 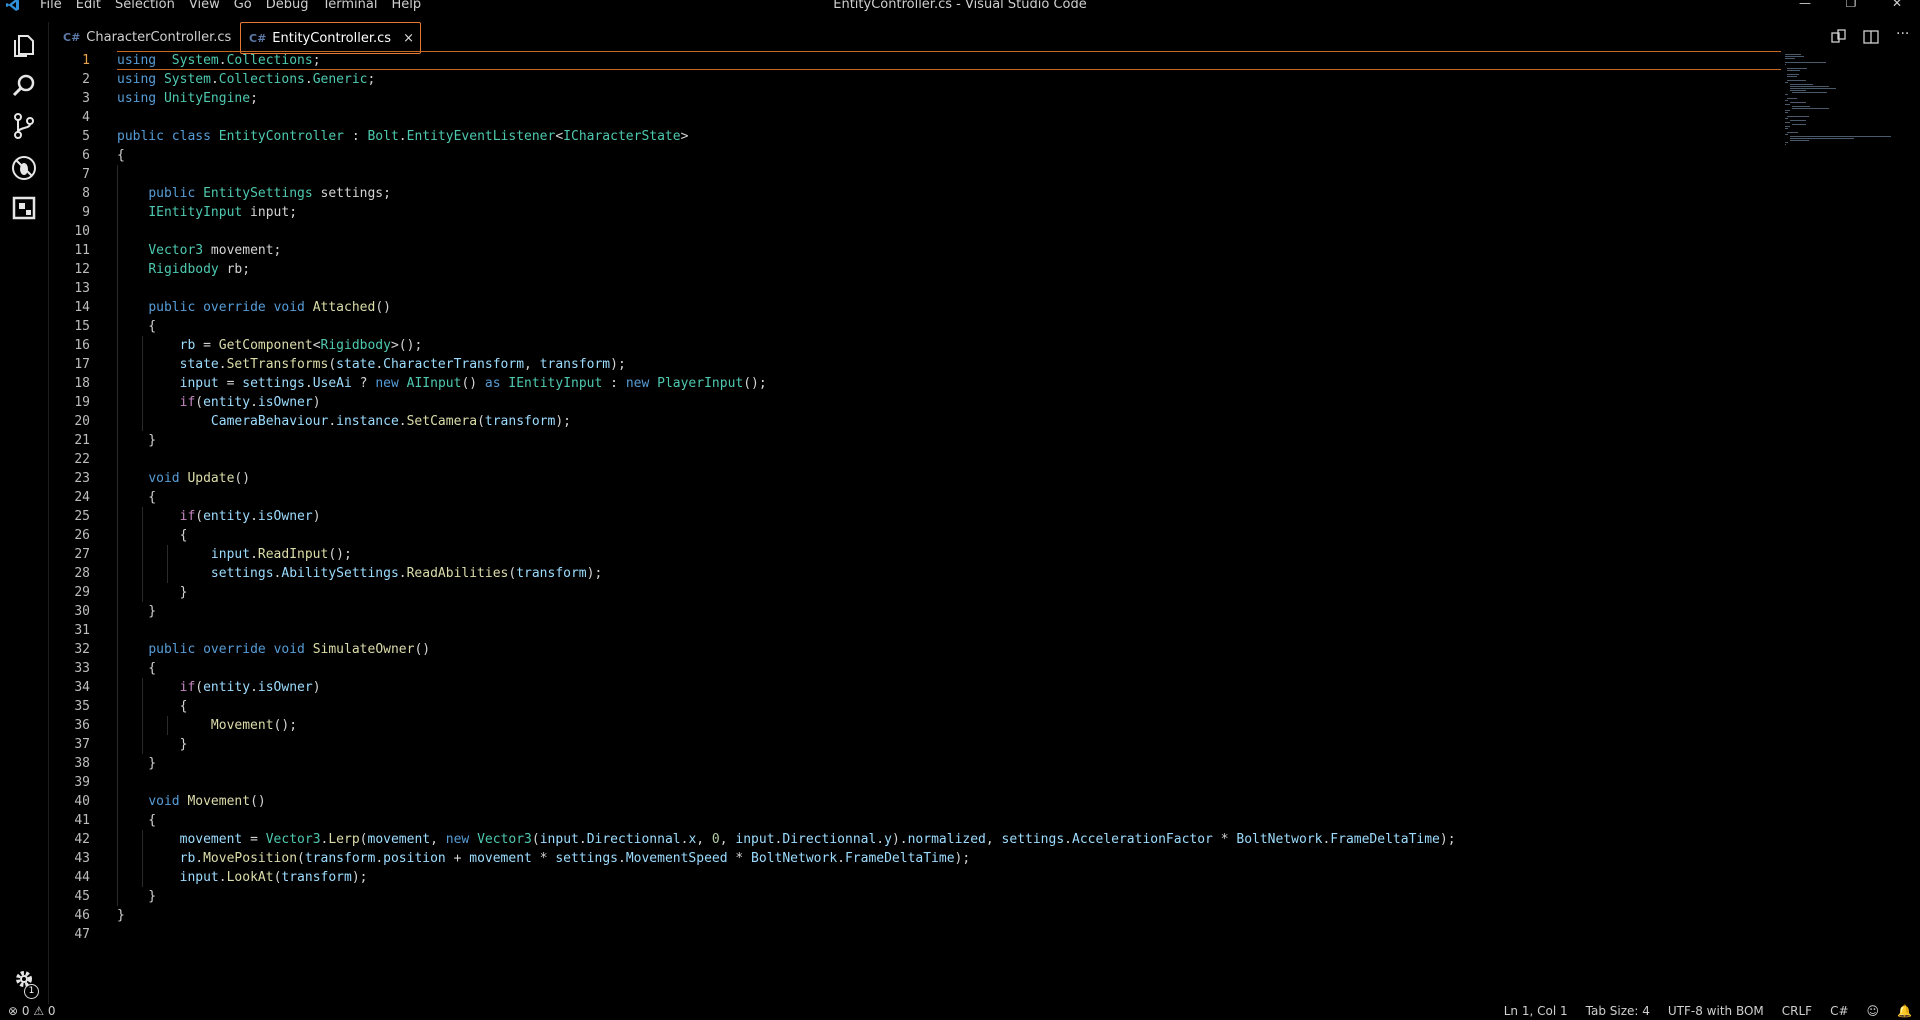 What do you see at coordinates (330, 38) in the screenshot?
I see `tab-entitycontroller: C# EntityController.cs ×` at bounding box center [330, 38].